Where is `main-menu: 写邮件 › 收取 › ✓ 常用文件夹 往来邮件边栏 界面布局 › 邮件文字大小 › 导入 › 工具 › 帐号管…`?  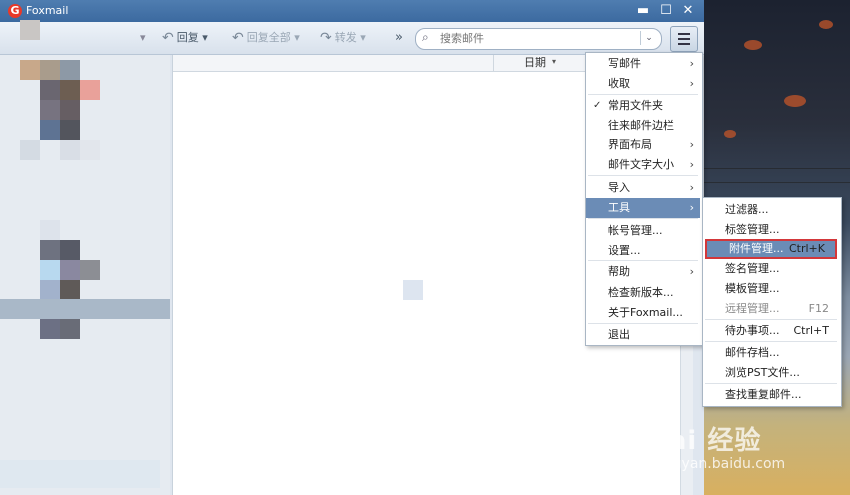 main-menu: 写邮件 › 收取 › ✓ 常用文件夹 往来邮件边栏 界面布局 › 邮件文字大小 › 导入 › 工具 › 帐号管… is located at coordinates (644, 199).